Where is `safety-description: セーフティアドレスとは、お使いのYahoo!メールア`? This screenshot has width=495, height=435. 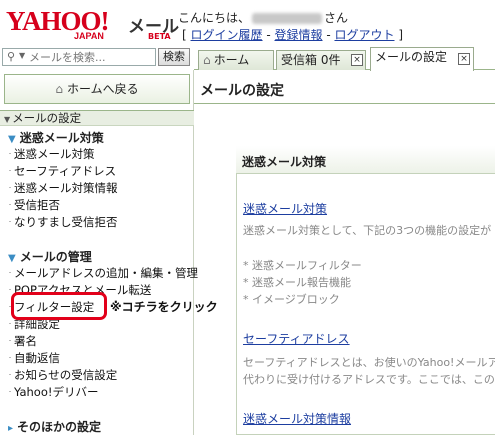 safety-description: セーフティアドレスとは、お使いのYahoo!メールア is located at coordinates (369, 362).